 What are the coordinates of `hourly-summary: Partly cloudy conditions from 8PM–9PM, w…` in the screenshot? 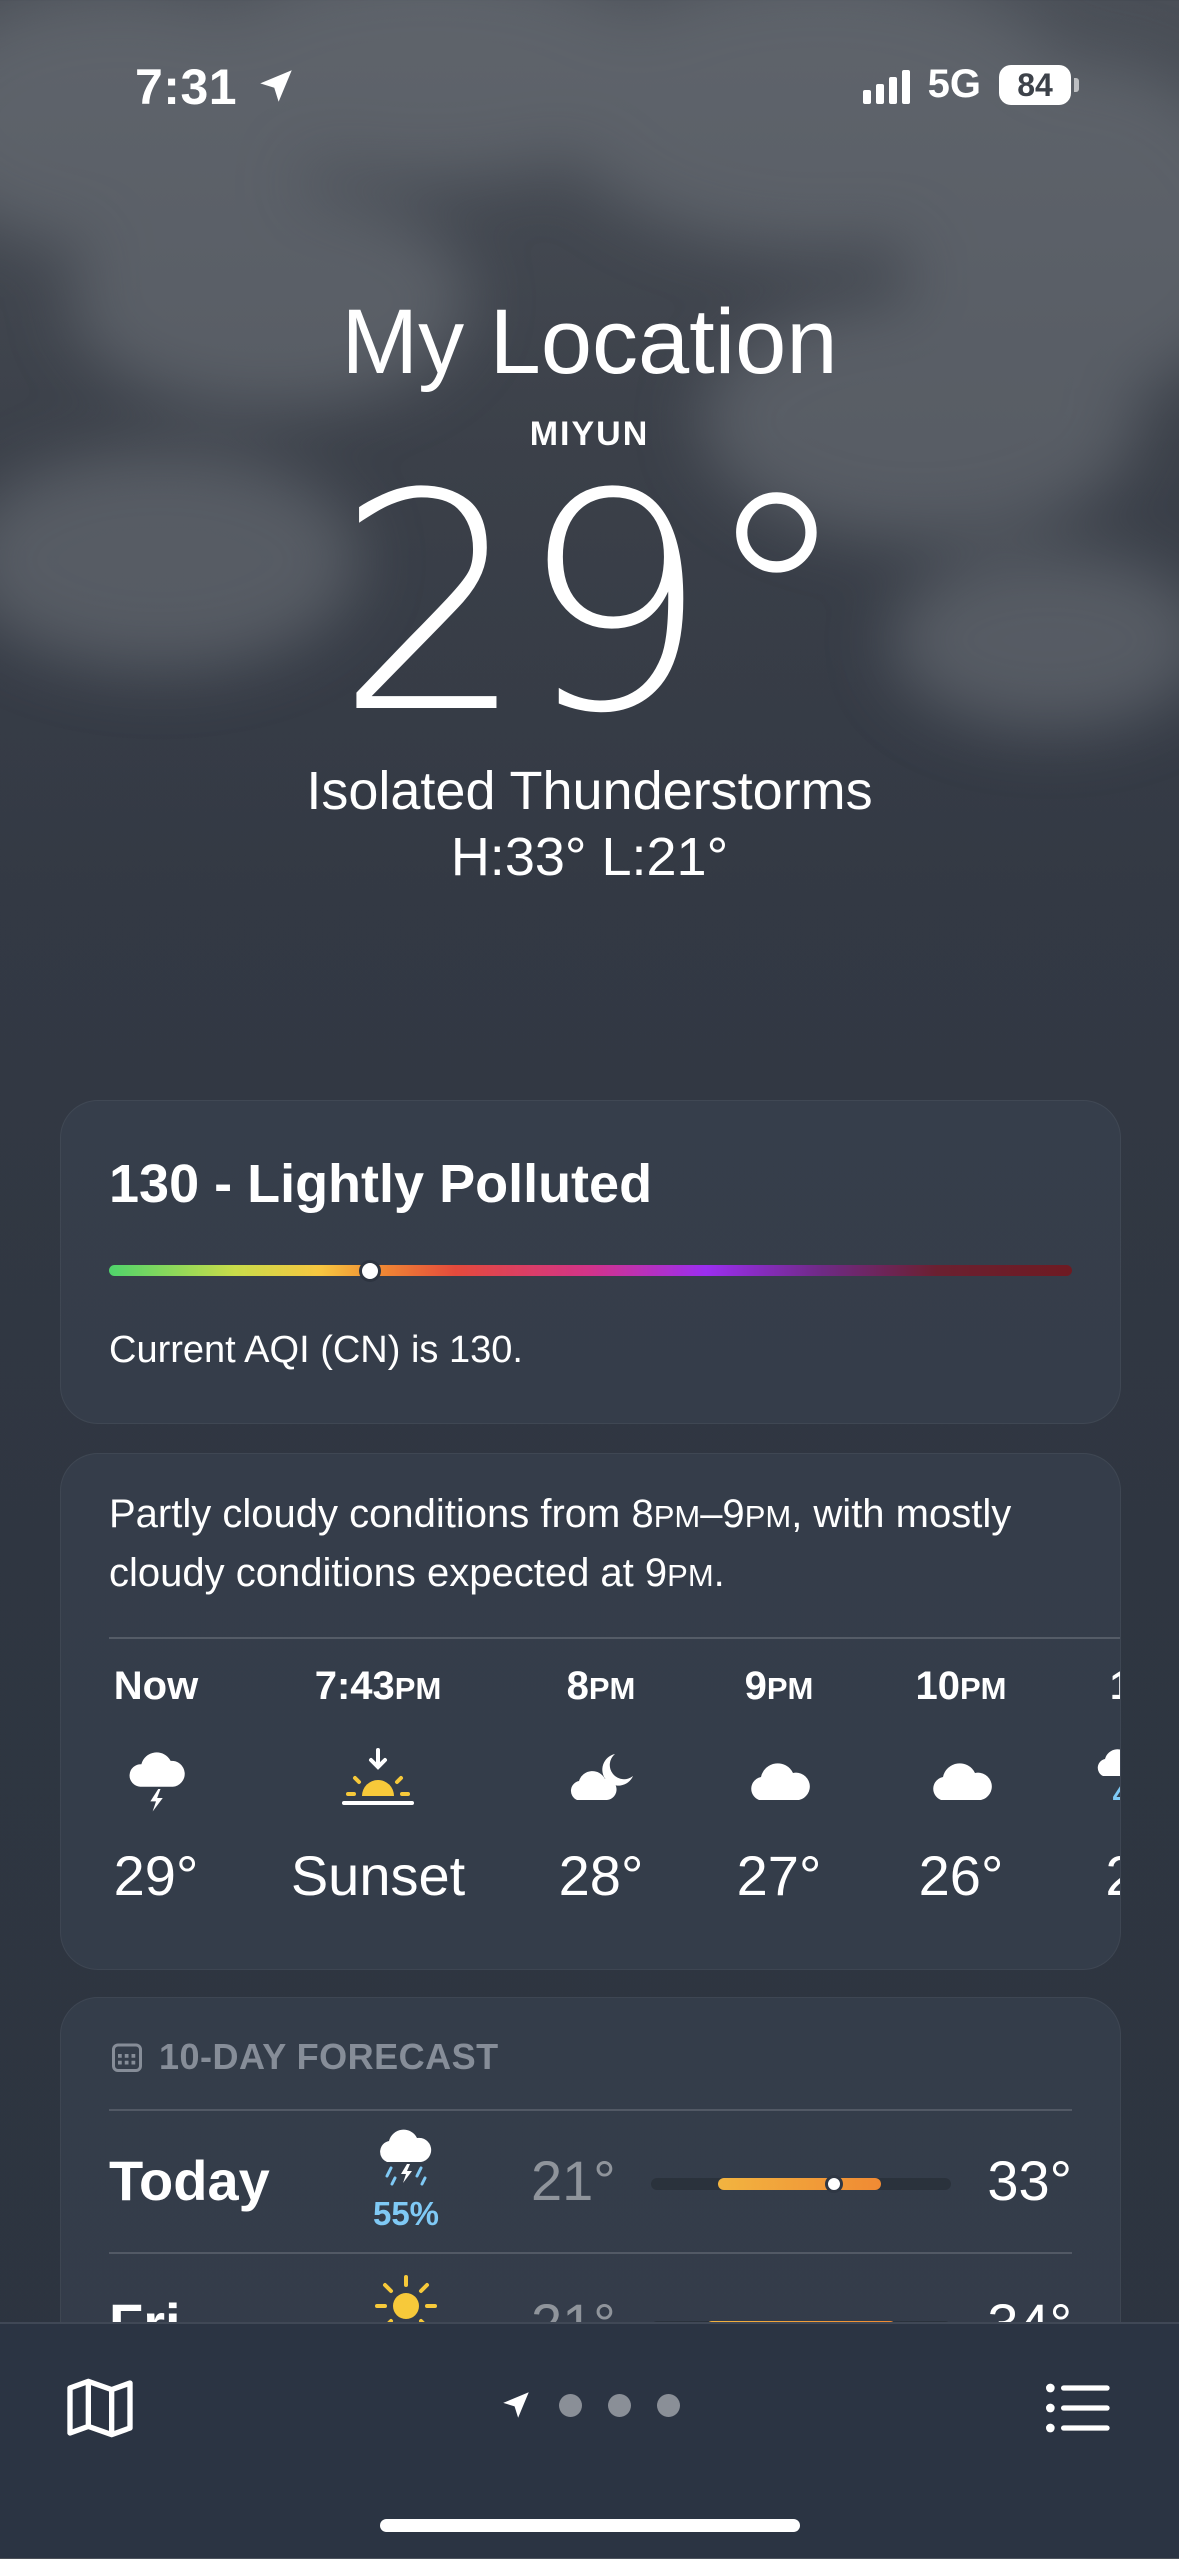 It's located at (560, 1543).